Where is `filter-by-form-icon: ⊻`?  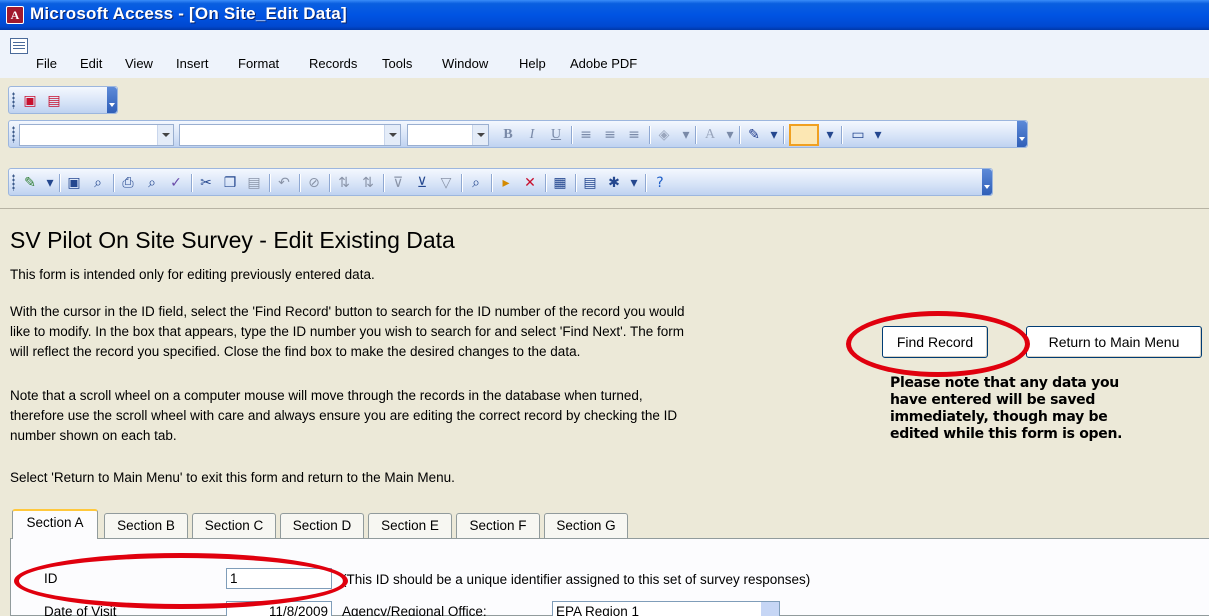
filter-by-form-icon: ⊻ is located at coordinates (422, 183).